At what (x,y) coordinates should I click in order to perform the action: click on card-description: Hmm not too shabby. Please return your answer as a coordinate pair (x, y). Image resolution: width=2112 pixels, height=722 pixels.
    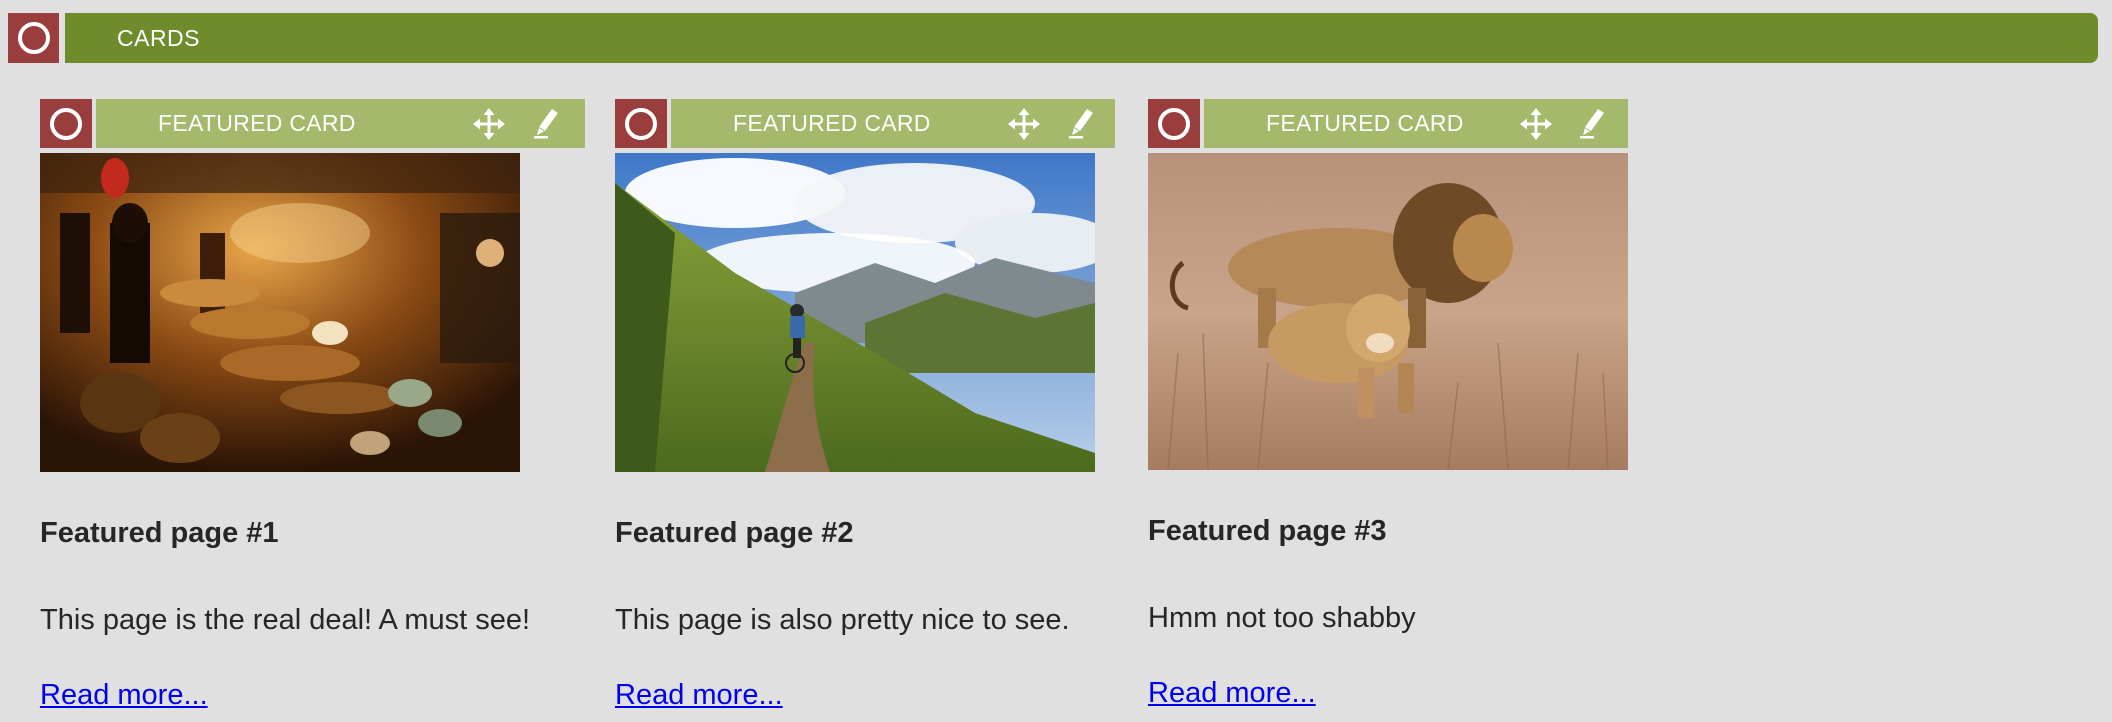
    Looking at the image, I should click on (1282, 618).